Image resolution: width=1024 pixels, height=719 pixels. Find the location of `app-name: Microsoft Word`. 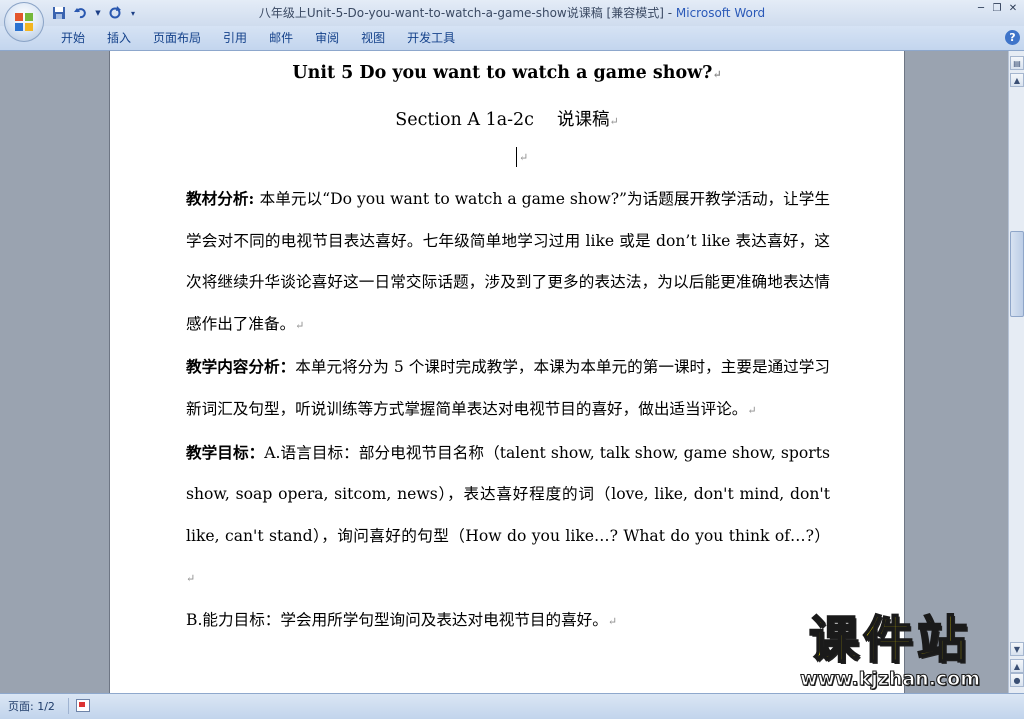

app-name: Microsoft Word is located at coordinates (720, 13).